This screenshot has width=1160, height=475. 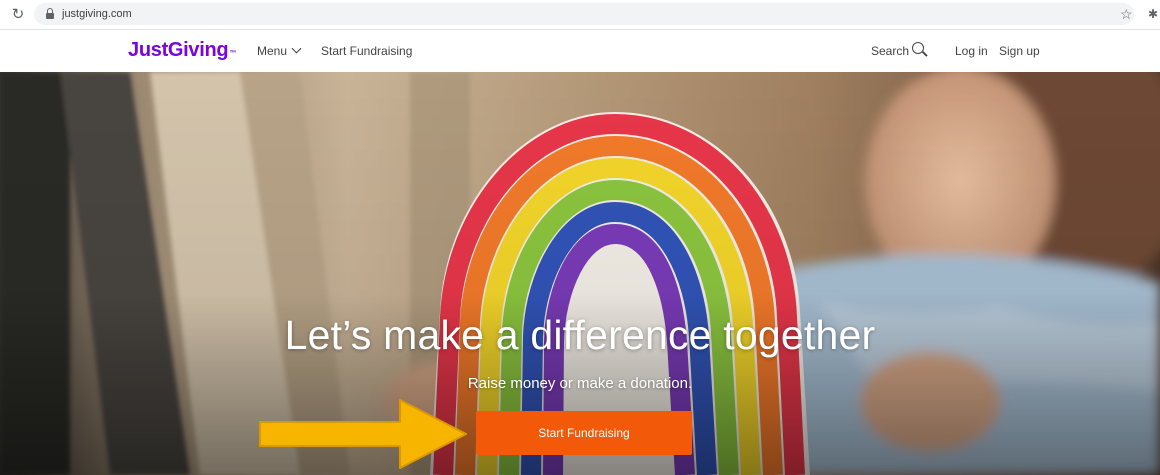 What do you see at coordinates (363, 434) in the screenshot?
I see `annotation-arrow-icon` at bounding box center [363, 434].